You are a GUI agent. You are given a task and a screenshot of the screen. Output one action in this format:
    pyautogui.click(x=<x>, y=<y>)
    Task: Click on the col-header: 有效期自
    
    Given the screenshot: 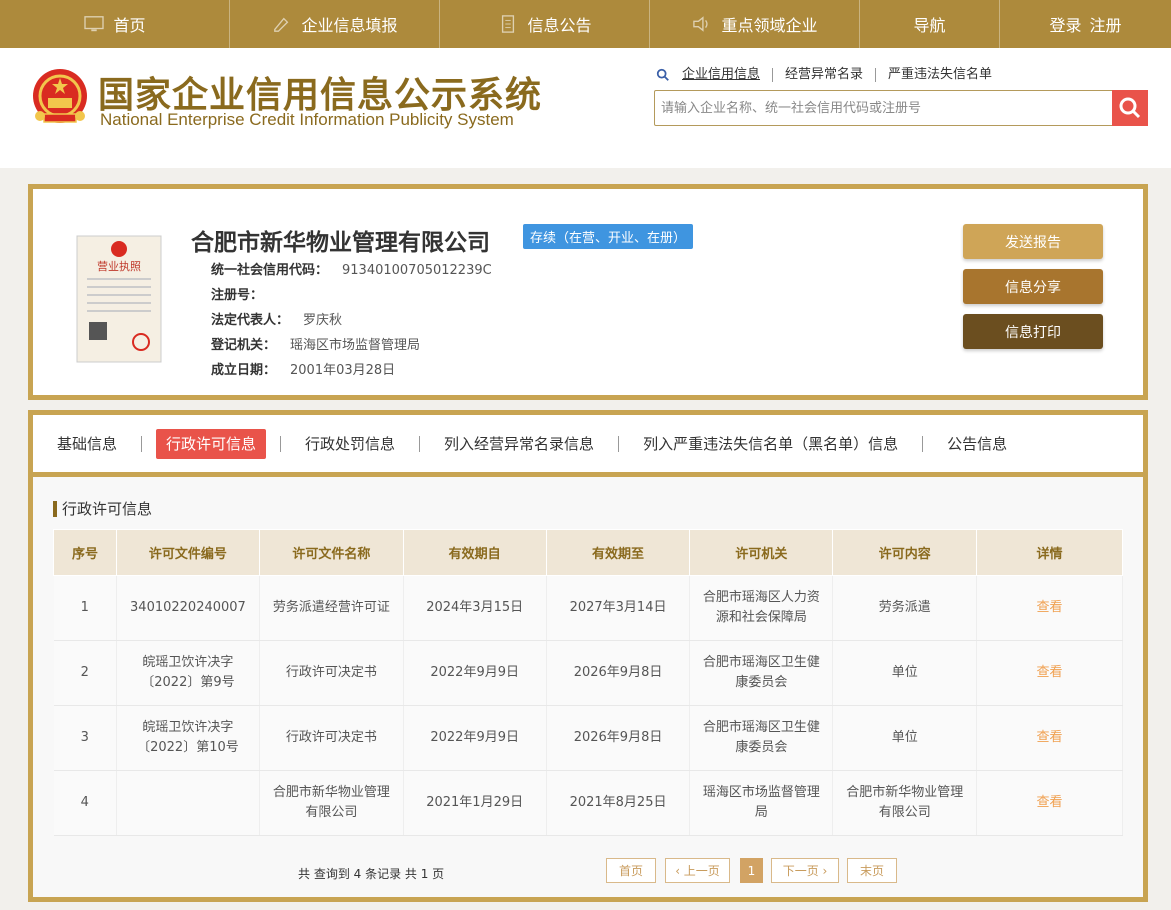 What is the action you would take?
    pyautogui.click(x=474, y=552)
    